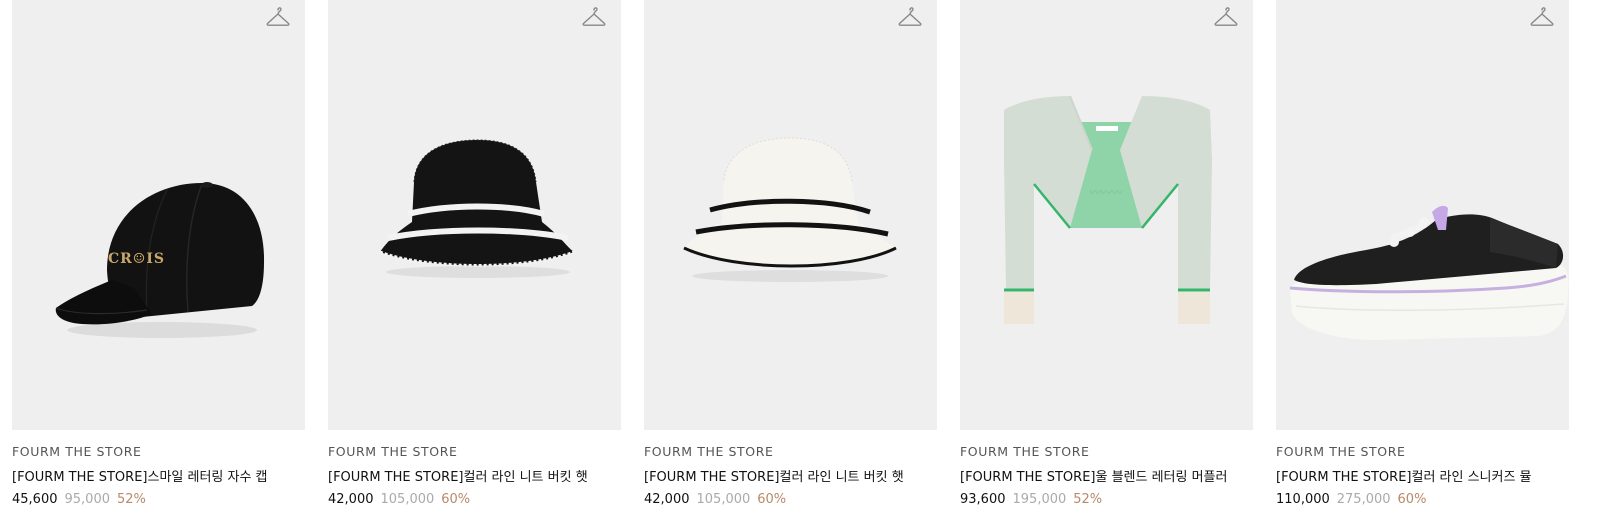 The height and width of the screenshot is (525, 1615). I want to click on product-prices: 110,000 275,000 60%, so click(1422, 499).